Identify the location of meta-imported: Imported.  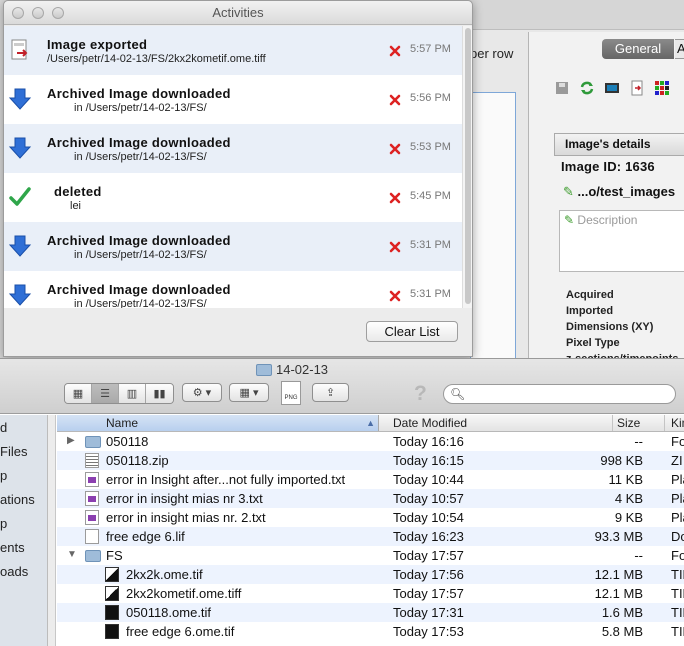
(590, 311).